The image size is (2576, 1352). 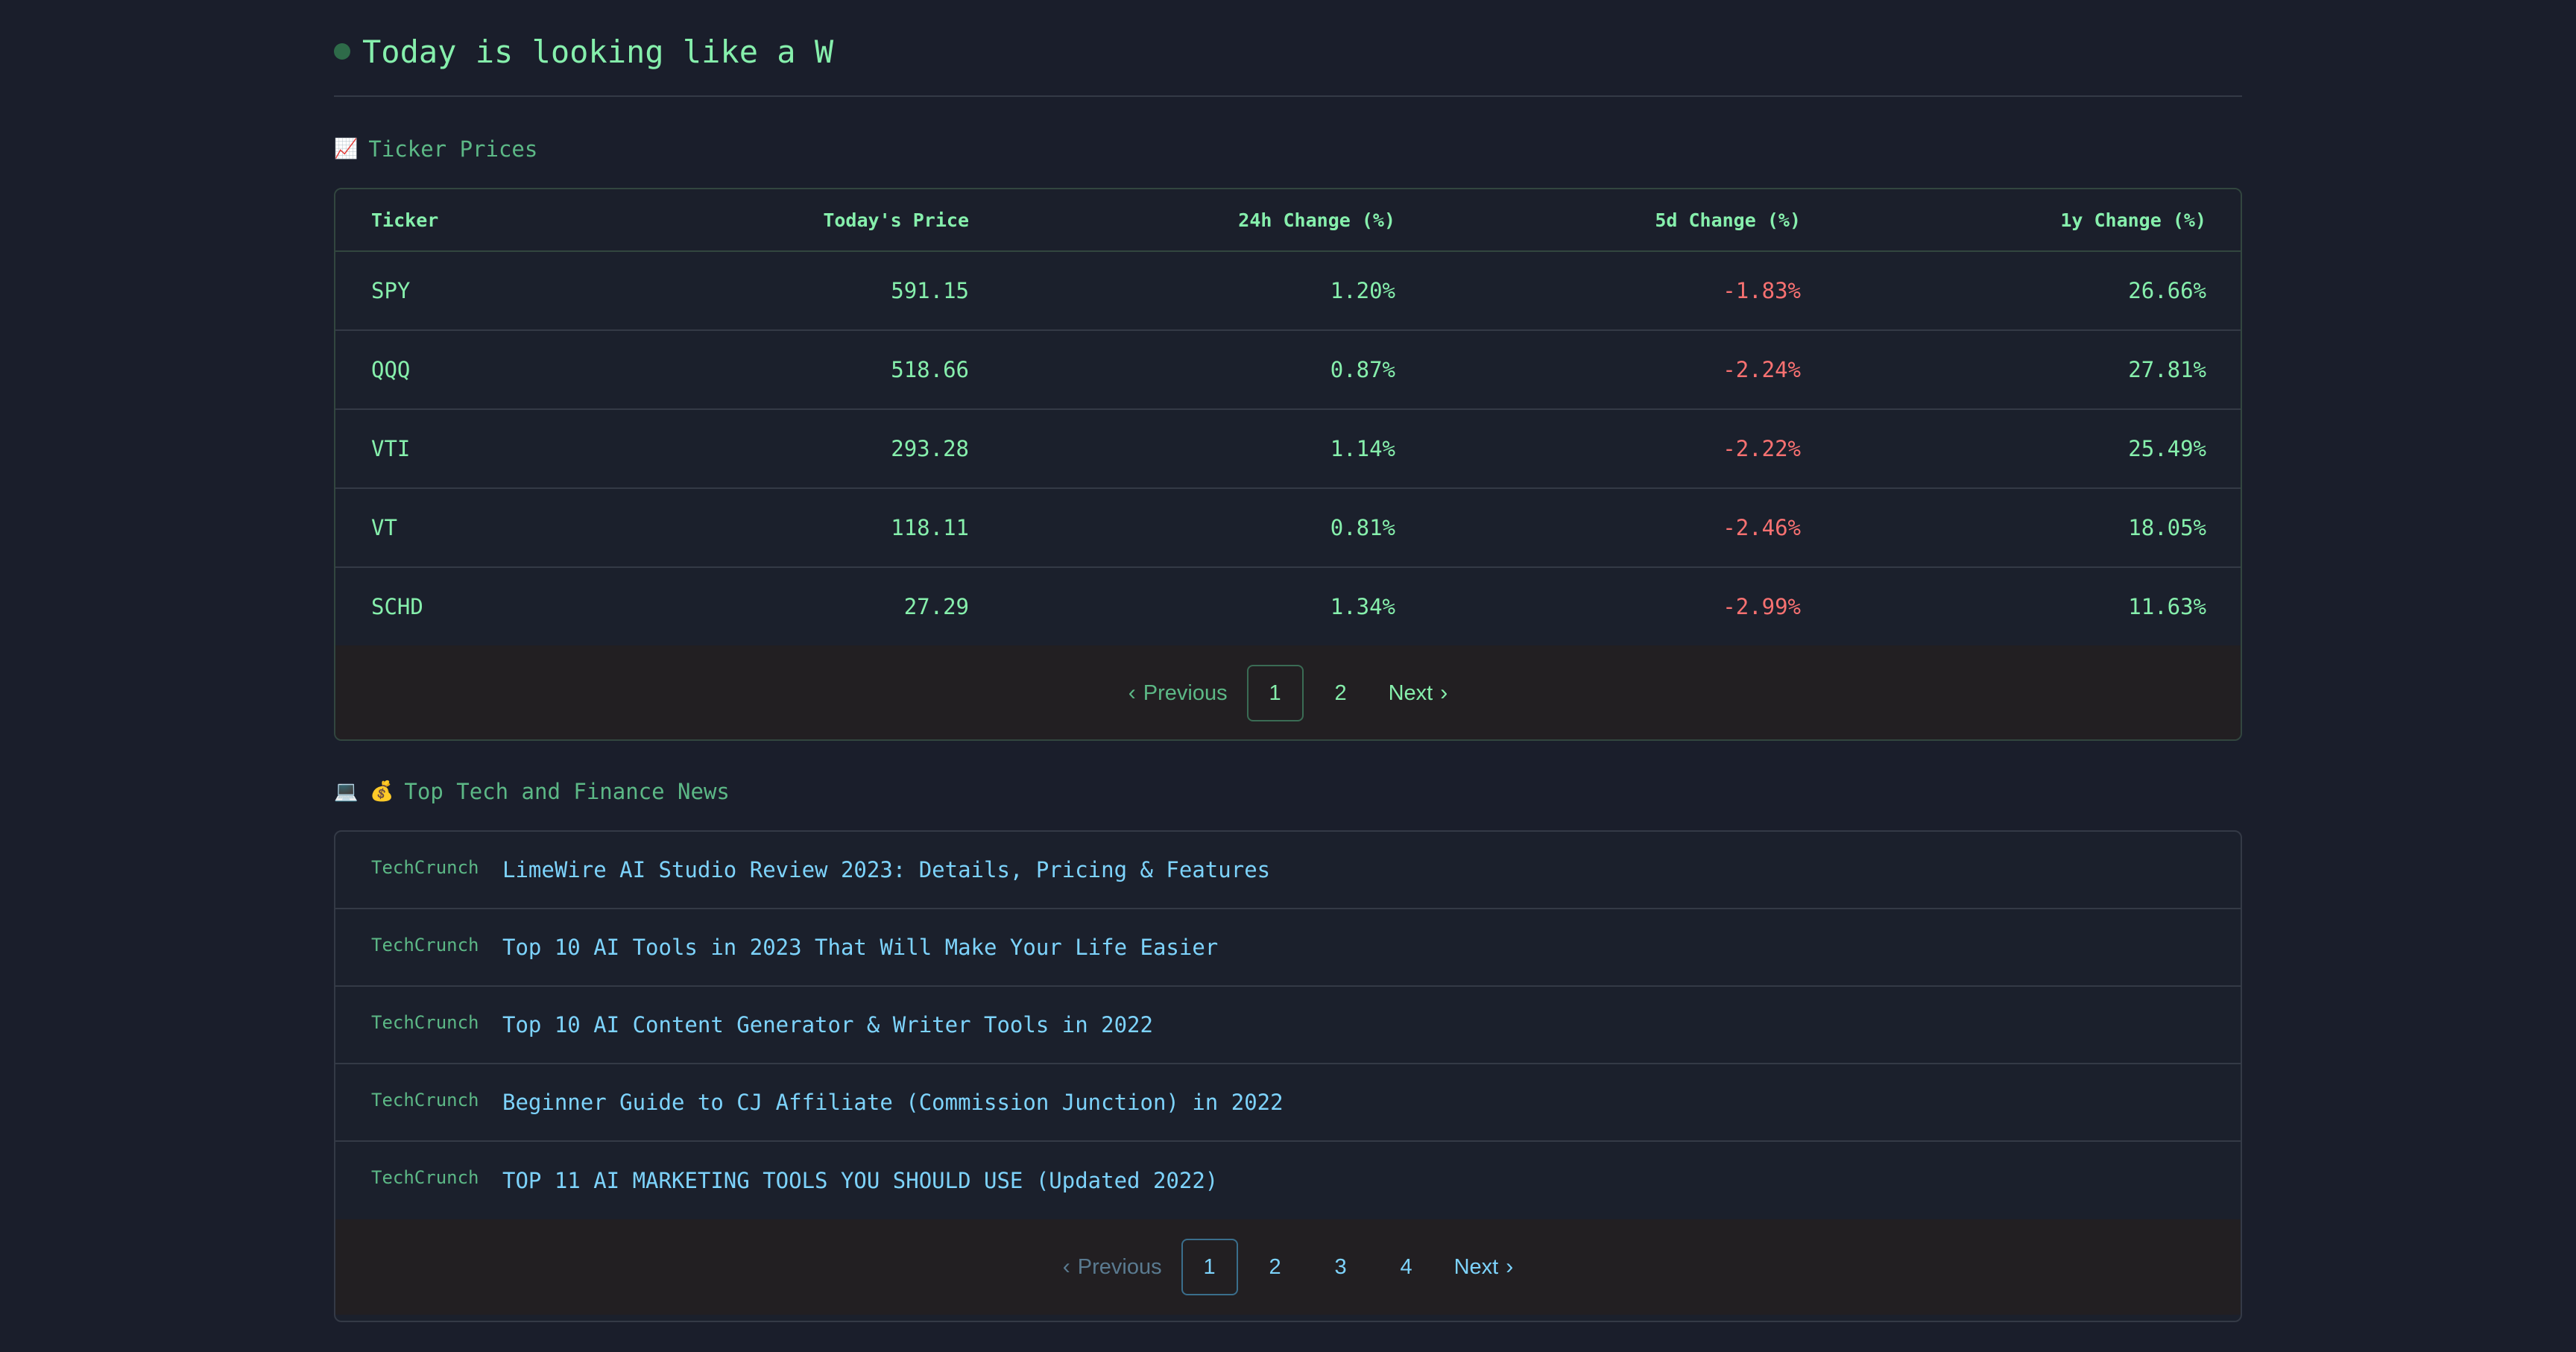 What do you see at coordinates (1362, 290) in the screenshot?
I see `cell-24h-change: 1.20%` at bounding box center [1362, 290].